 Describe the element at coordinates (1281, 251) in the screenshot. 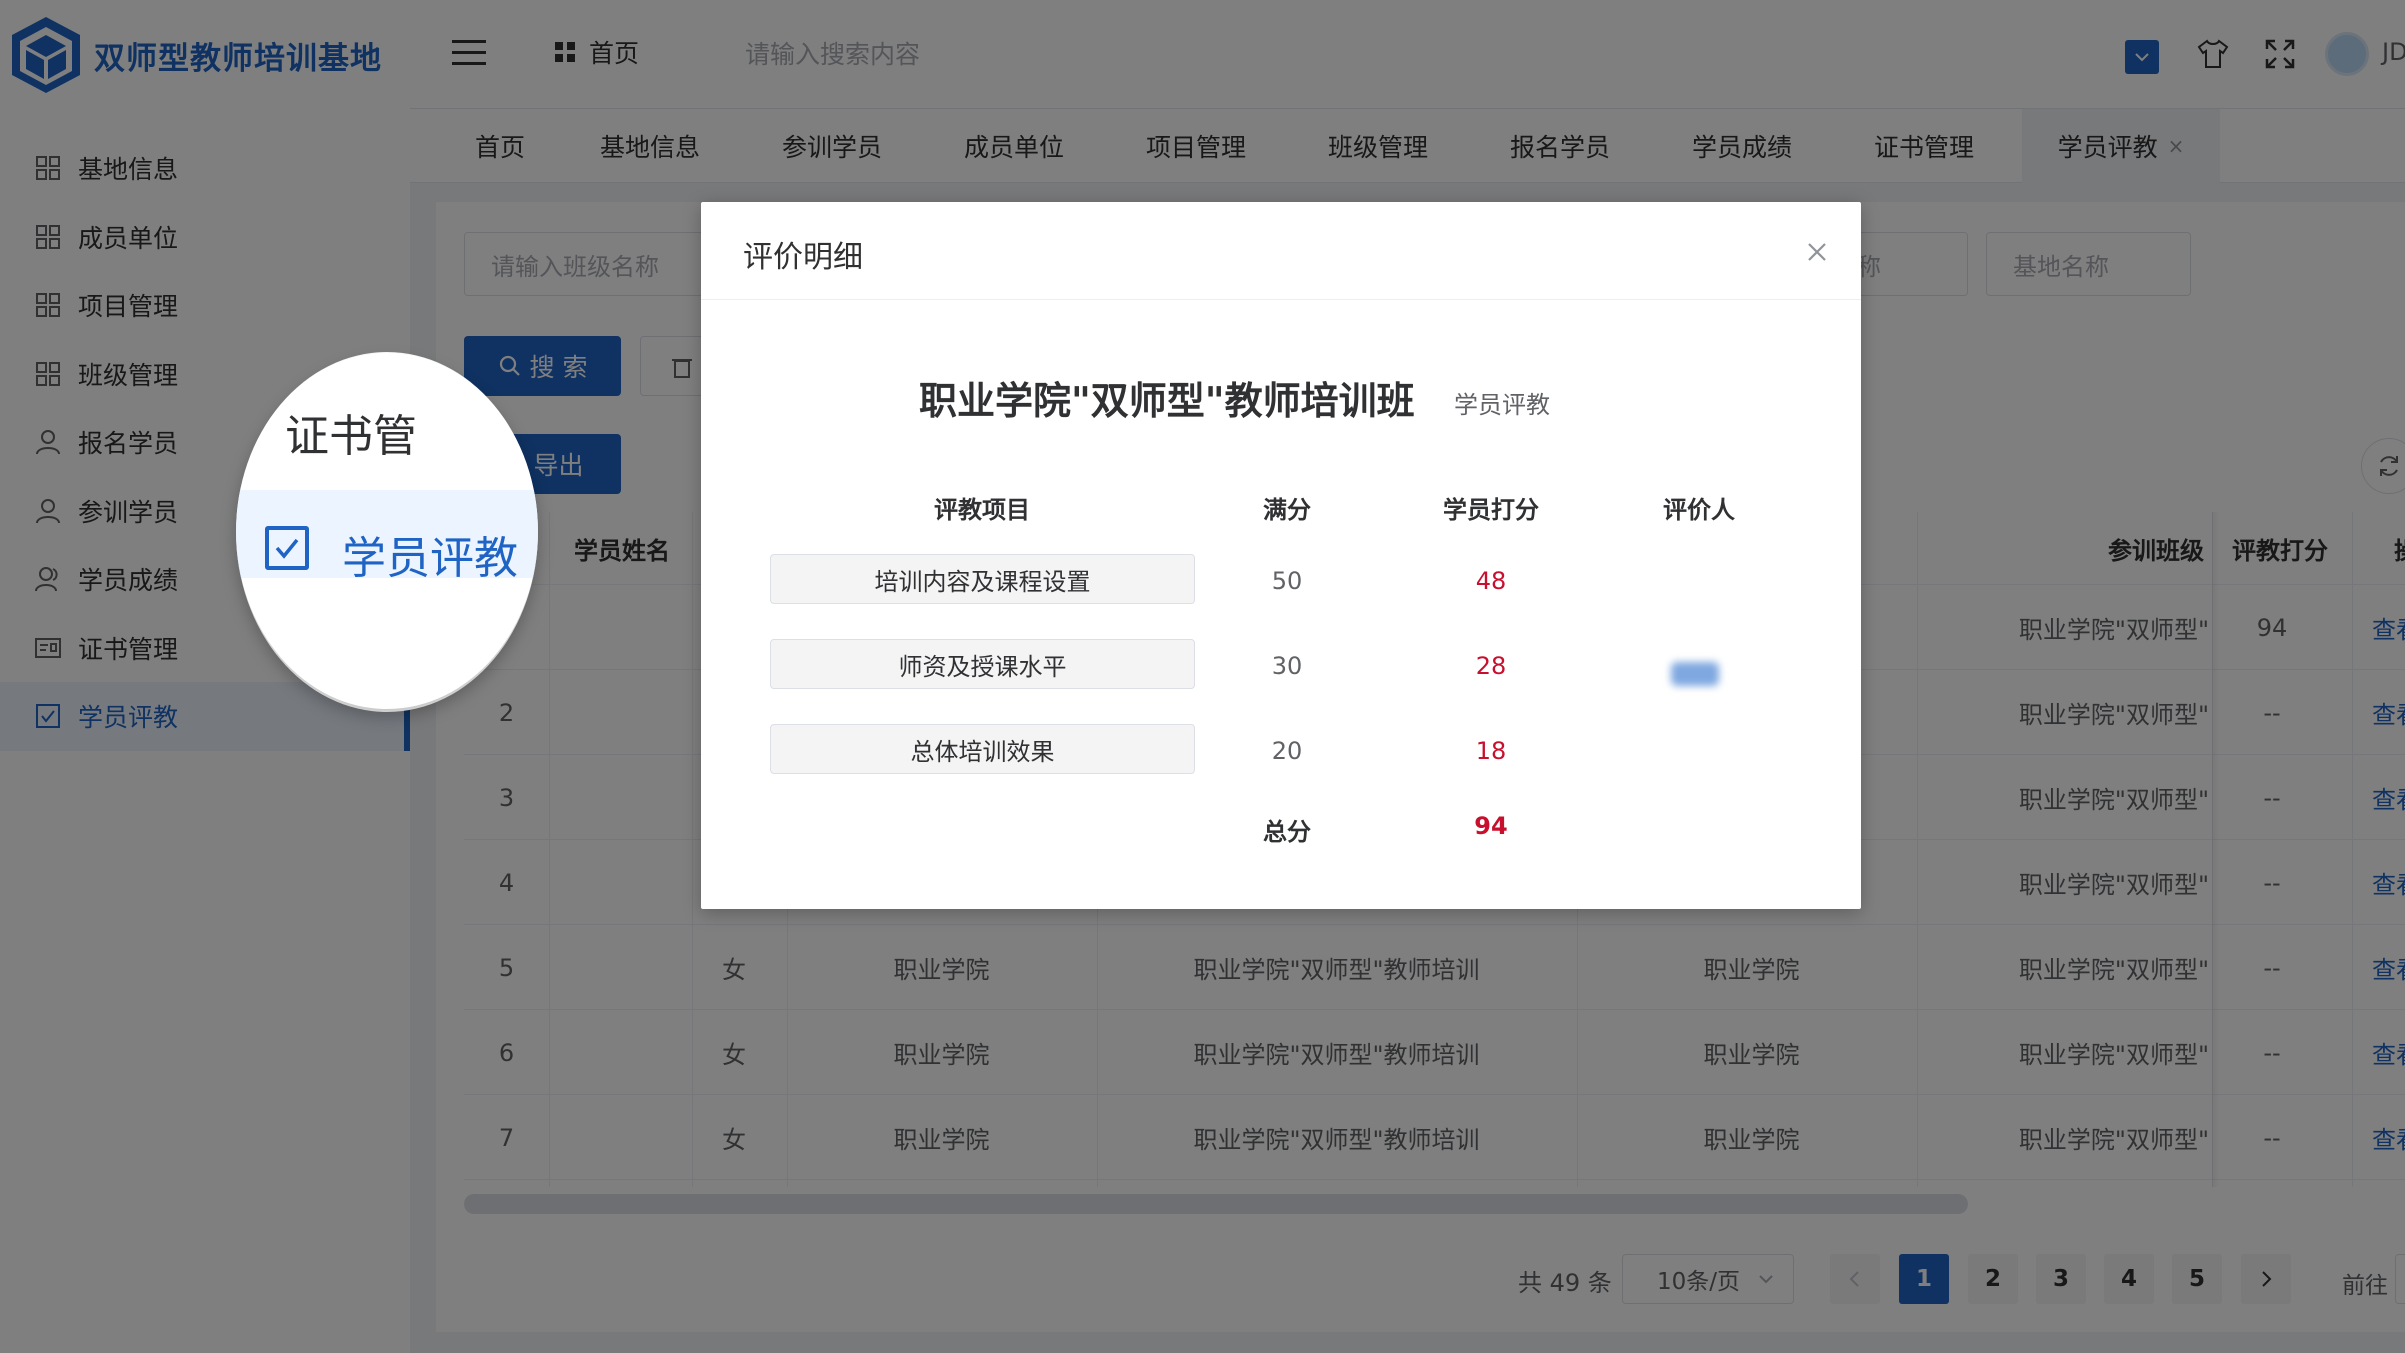

I see `dialog-header: 评价明细` at that location.